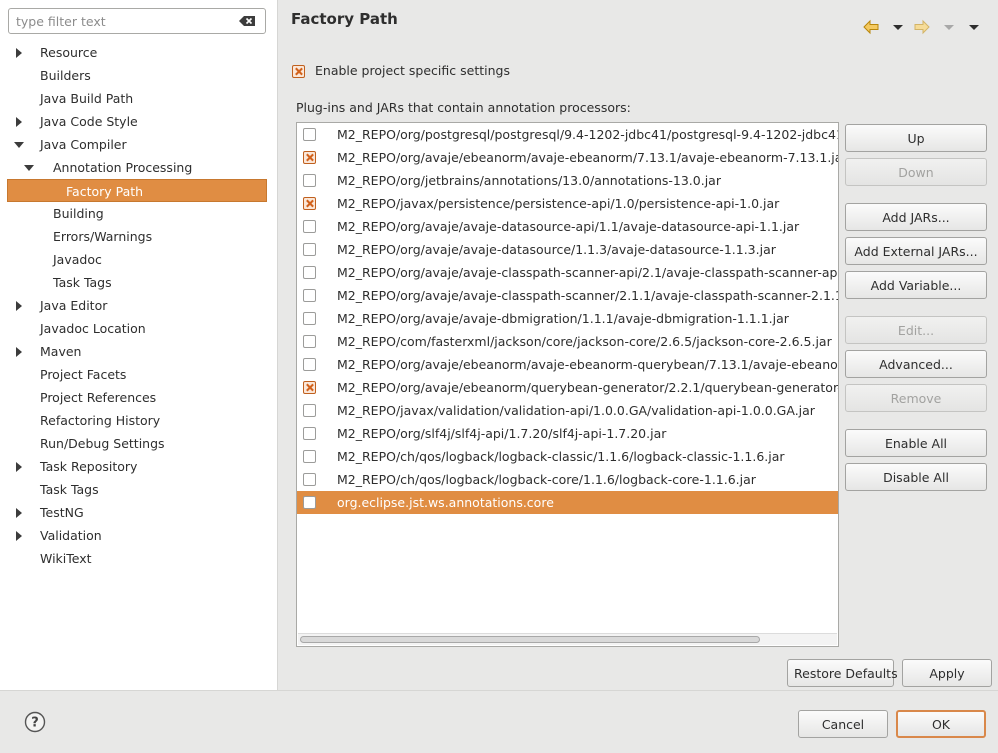  I want to click on horizontal-scrollbar, so click(567, 639).